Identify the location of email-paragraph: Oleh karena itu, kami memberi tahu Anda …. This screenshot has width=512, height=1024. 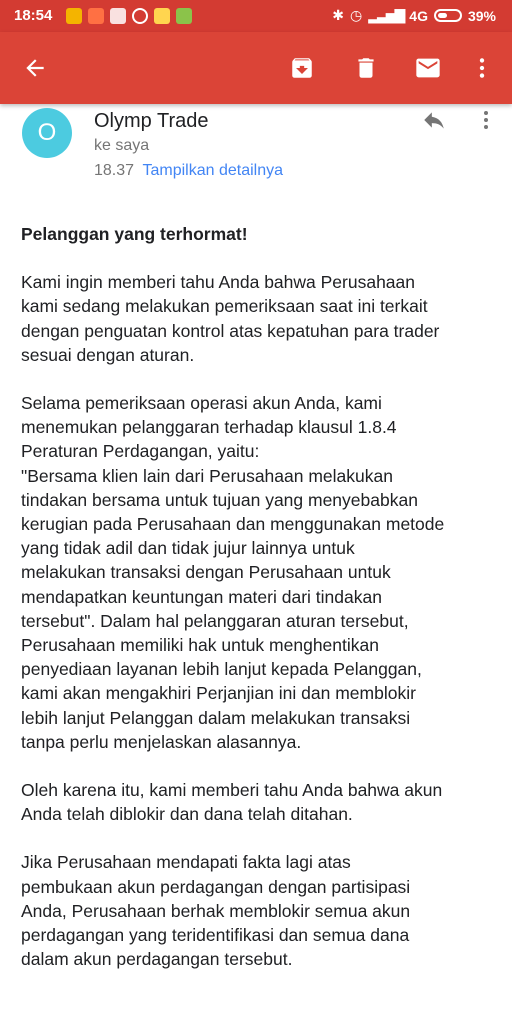
(232, 802).